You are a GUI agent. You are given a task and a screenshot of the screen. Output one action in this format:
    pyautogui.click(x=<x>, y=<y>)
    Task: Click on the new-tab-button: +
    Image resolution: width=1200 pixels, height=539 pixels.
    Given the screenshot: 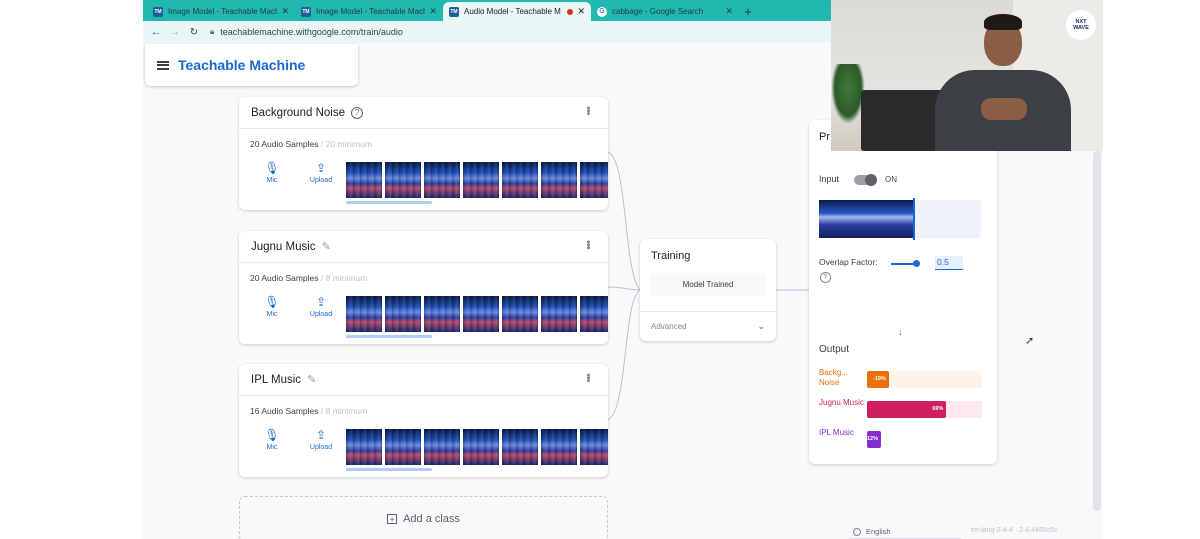 What is the action you would take?
    pyautogui.click(x=748, y=11)
    